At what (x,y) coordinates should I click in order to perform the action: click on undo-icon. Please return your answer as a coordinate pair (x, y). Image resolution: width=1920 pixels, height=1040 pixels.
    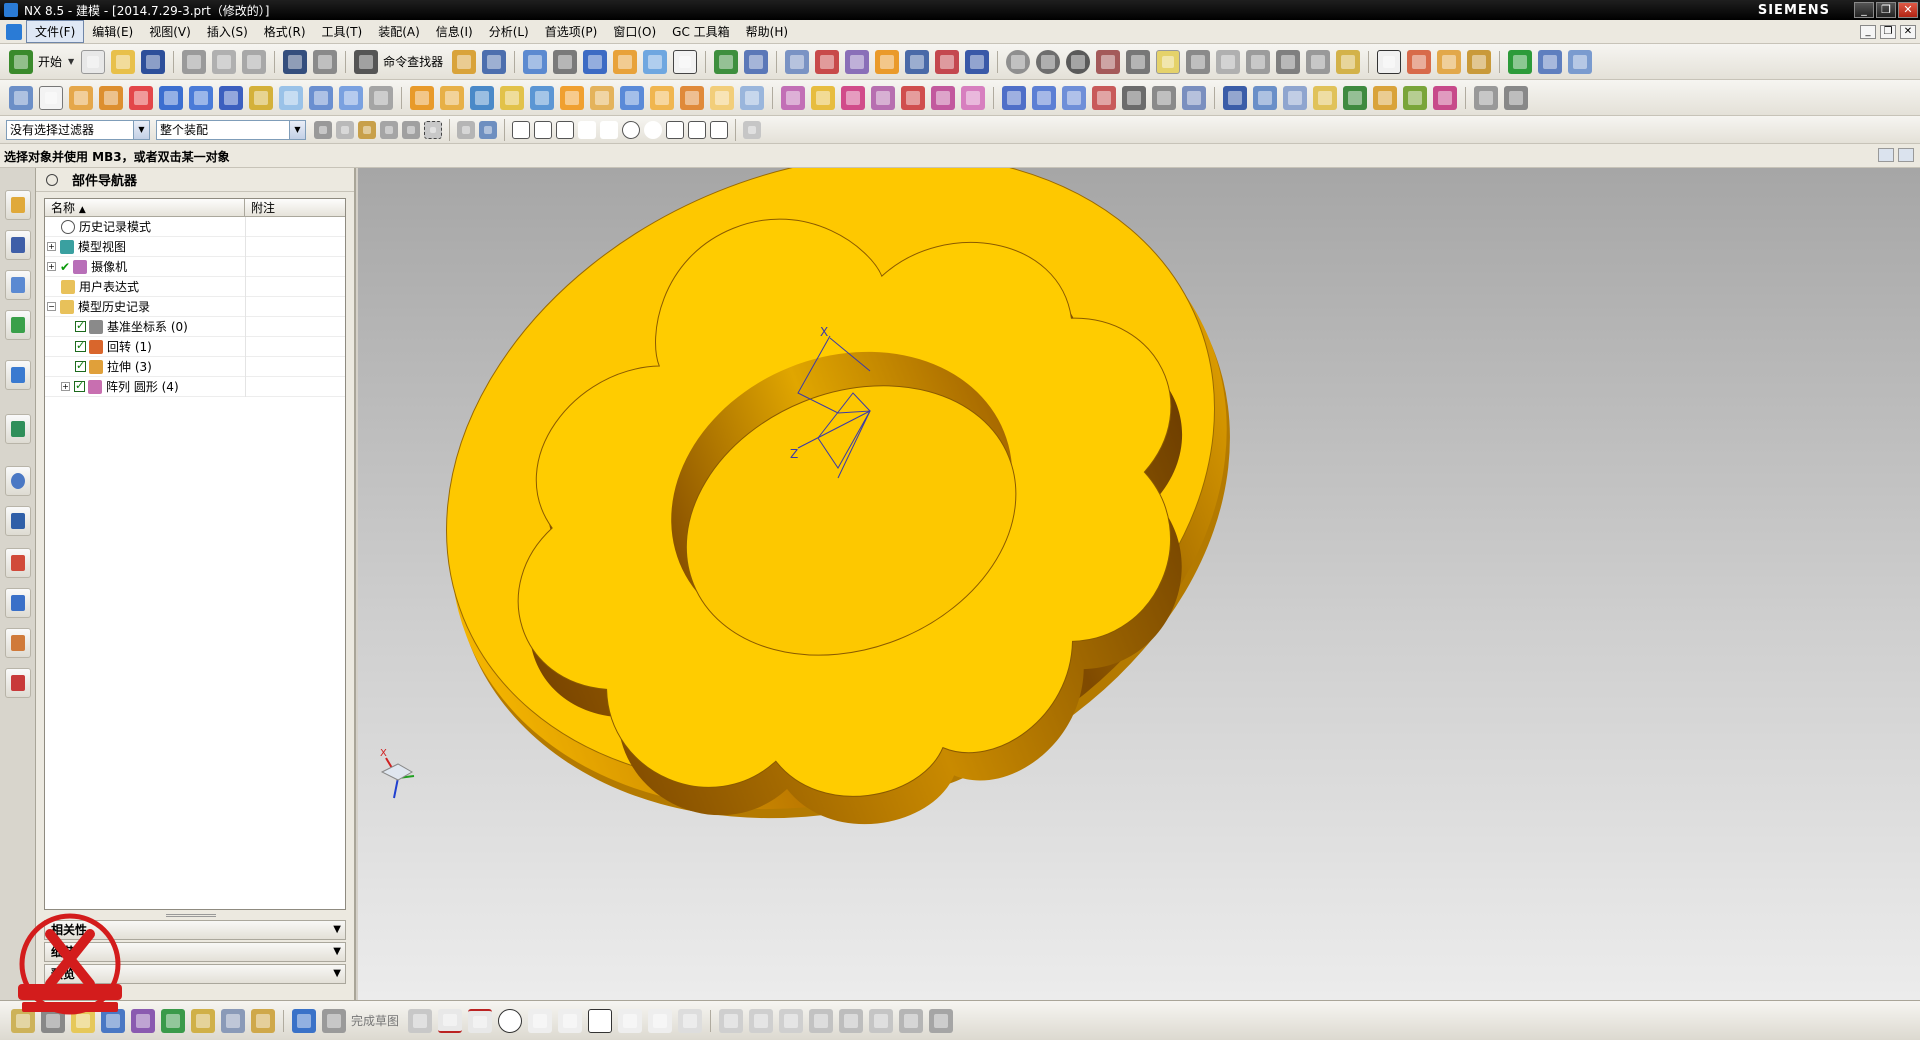
    Looking at the image, I should click on (295, 61).